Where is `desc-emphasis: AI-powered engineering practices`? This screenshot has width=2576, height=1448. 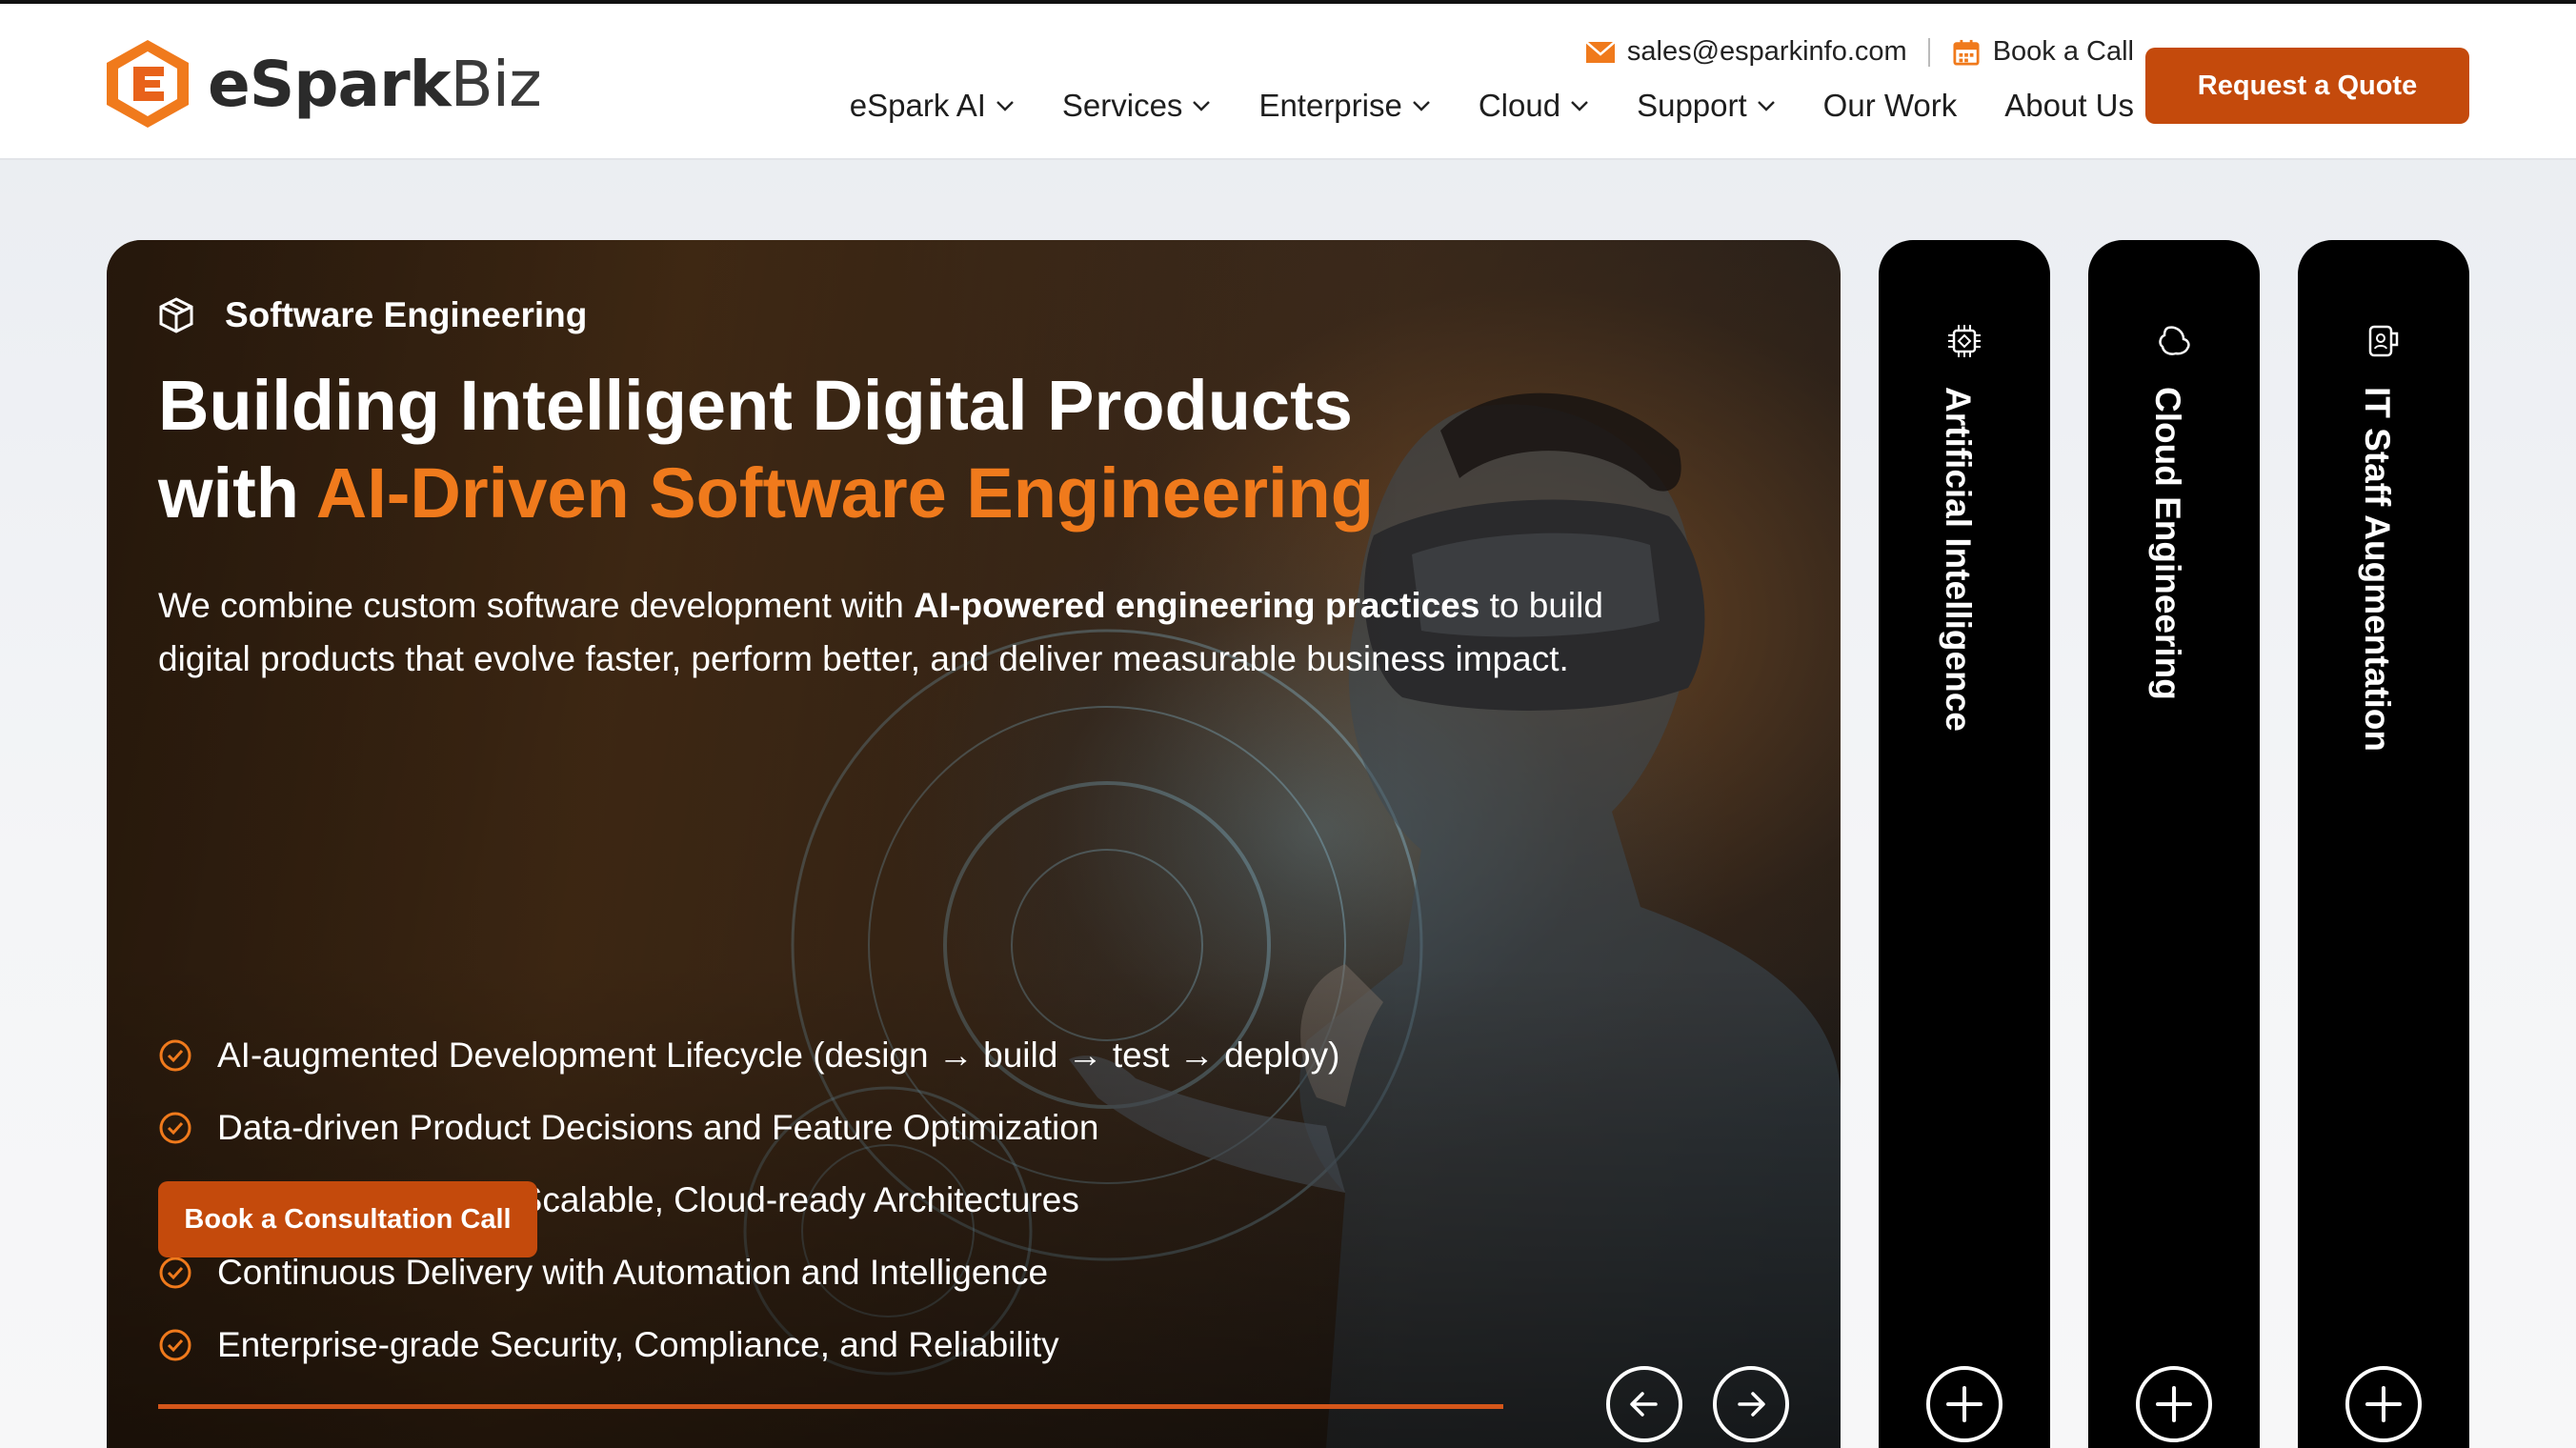 desc-emphasis: AI-powered engineering practices is located at coordinates (1197, 605).